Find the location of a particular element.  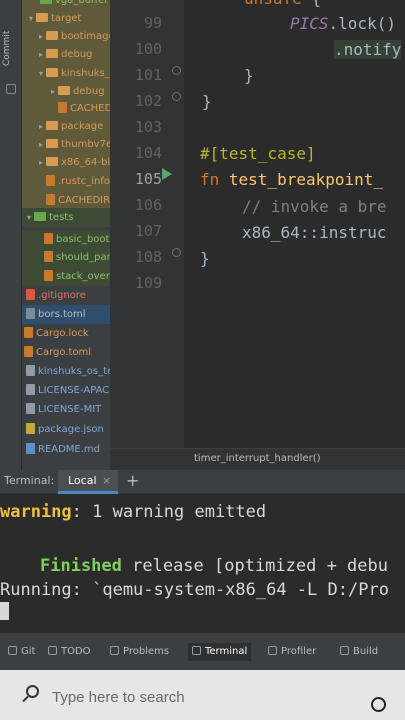

todo-tool-button: TODO is located at coordinates (69, 652).